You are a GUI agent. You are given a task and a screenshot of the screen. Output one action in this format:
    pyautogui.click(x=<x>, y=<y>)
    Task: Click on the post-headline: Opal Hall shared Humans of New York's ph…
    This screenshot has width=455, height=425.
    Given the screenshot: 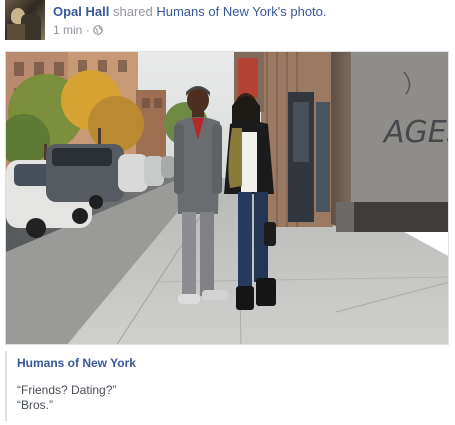 What is the action you would take?
    pyautogui.click(x=190, y=11)
    